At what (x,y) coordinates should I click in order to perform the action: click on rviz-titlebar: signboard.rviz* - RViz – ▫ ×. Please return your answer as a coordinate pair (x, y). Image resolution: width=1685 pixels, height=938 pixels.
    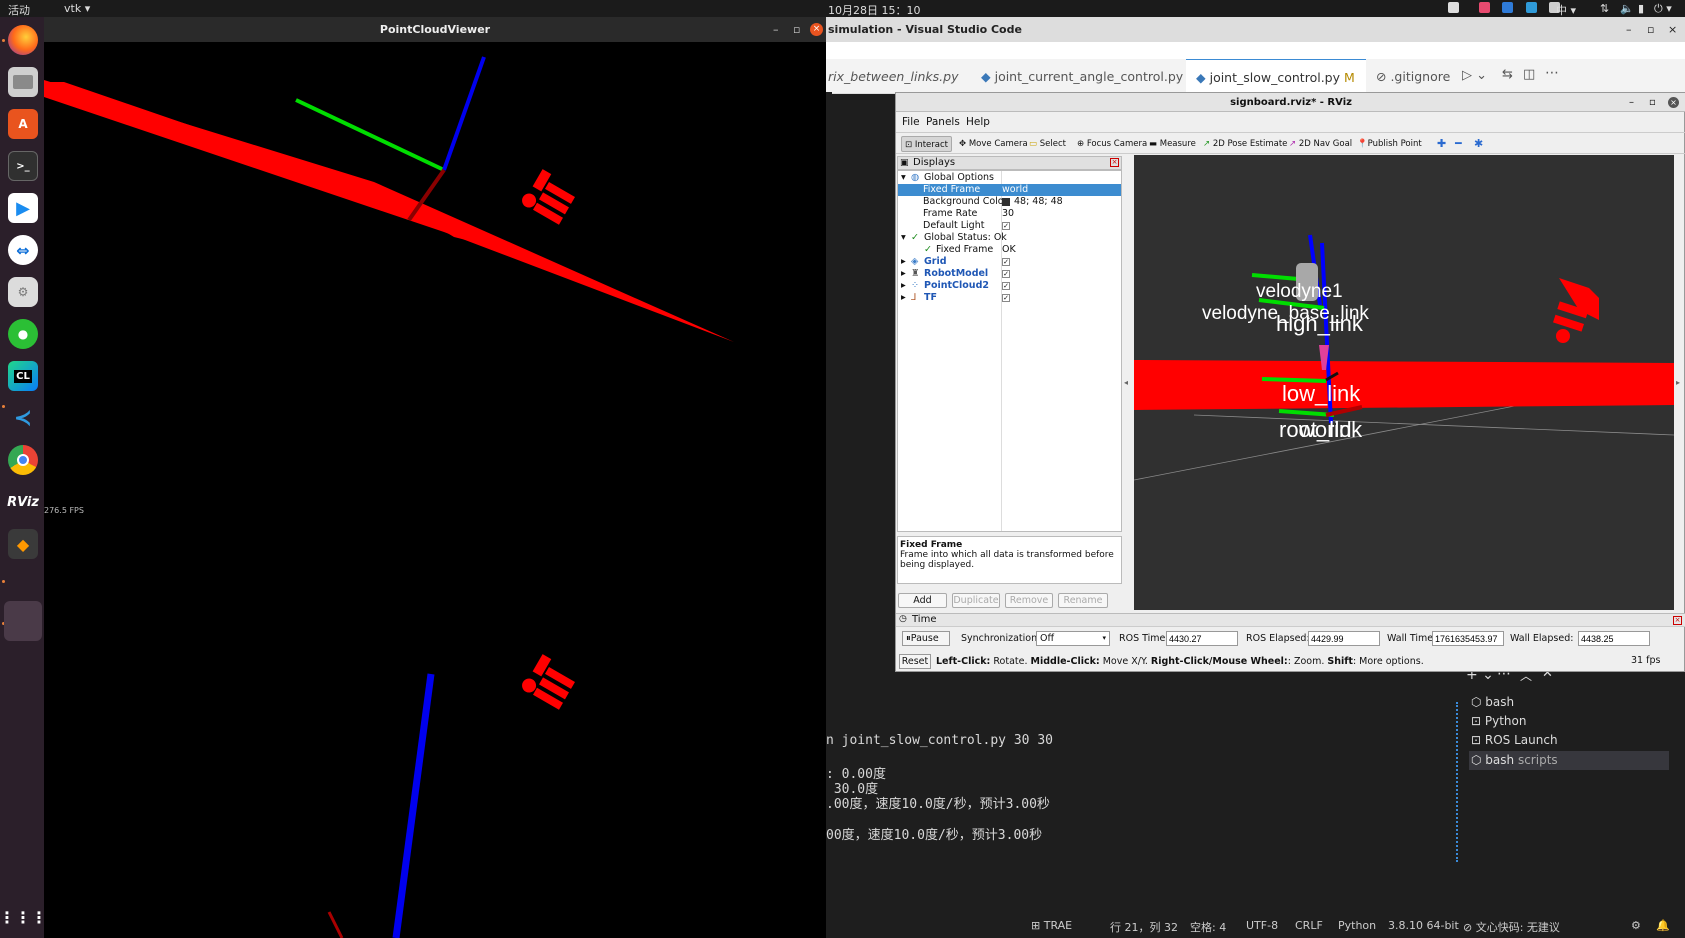
    Looking at the image, I should click on (1290, 102).